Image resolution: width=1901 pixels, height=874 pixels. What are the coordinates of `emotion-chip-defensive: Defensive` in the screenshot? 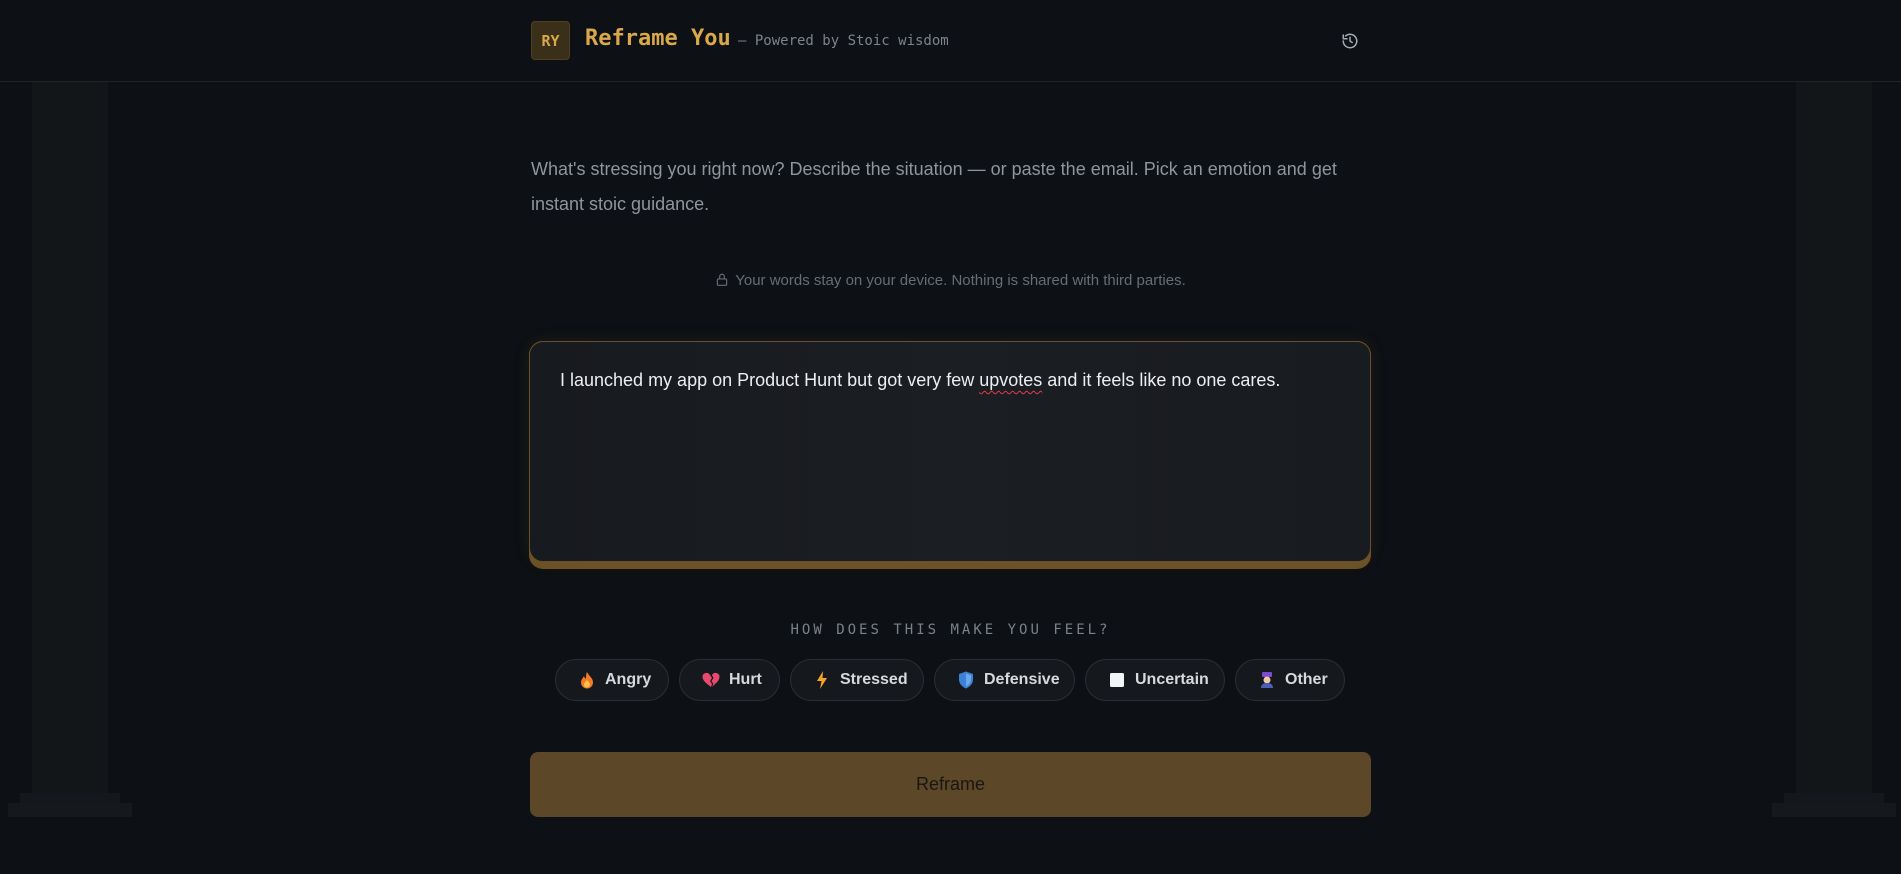 It's located at (1004, 680).